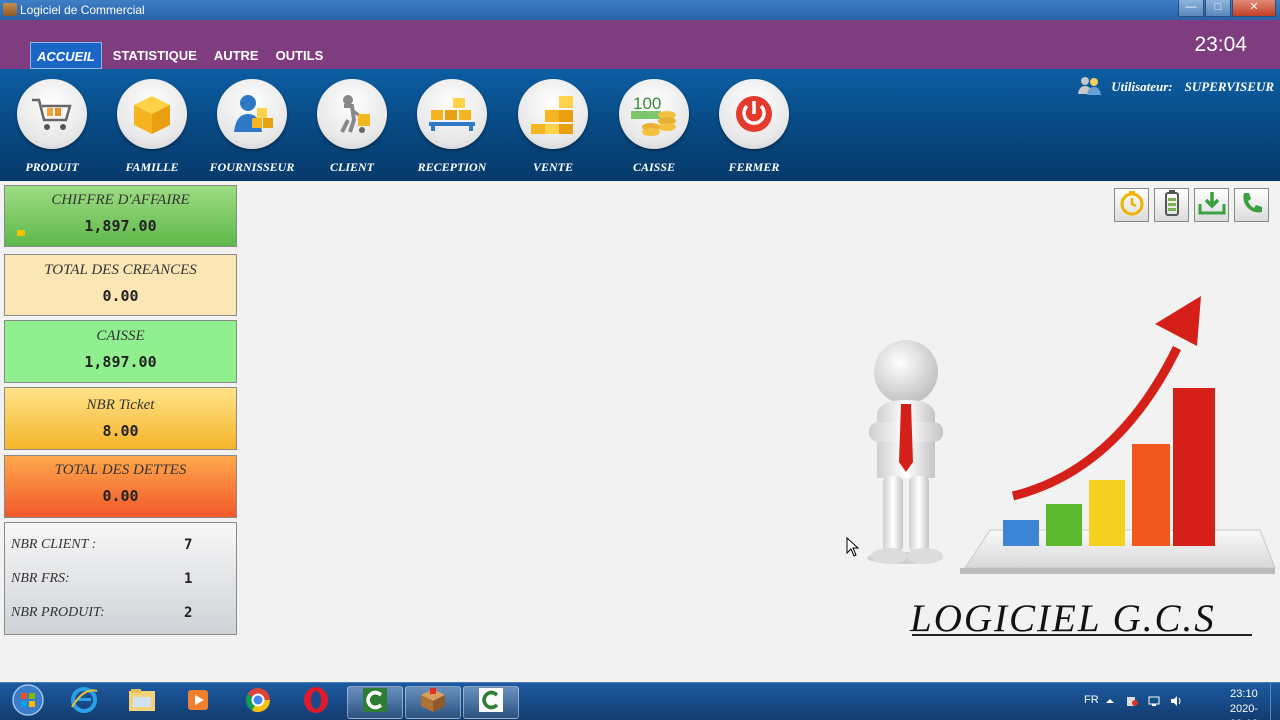 The height and width of the screenshot is (720, 1280). What do you see at coordinates (654, 167) in the screenshot?
I see `toolbar-label: CAISSE` at bounding box center [654, 167].